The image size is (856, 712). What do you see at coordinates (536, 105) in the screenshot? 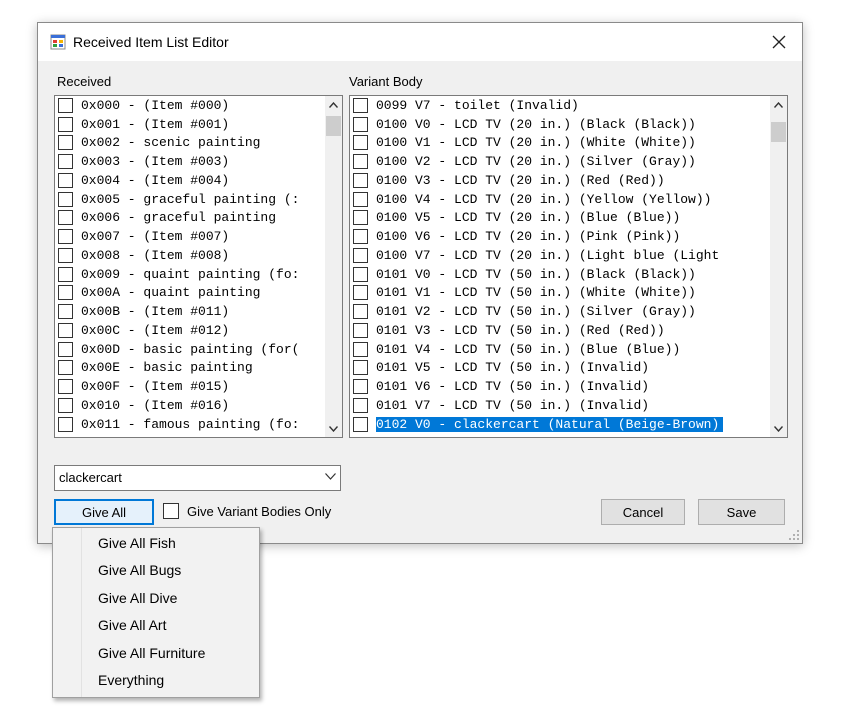
I see `list-item: 0099 V7 - toilet (Invalid)` at bounding box center [536, 105].